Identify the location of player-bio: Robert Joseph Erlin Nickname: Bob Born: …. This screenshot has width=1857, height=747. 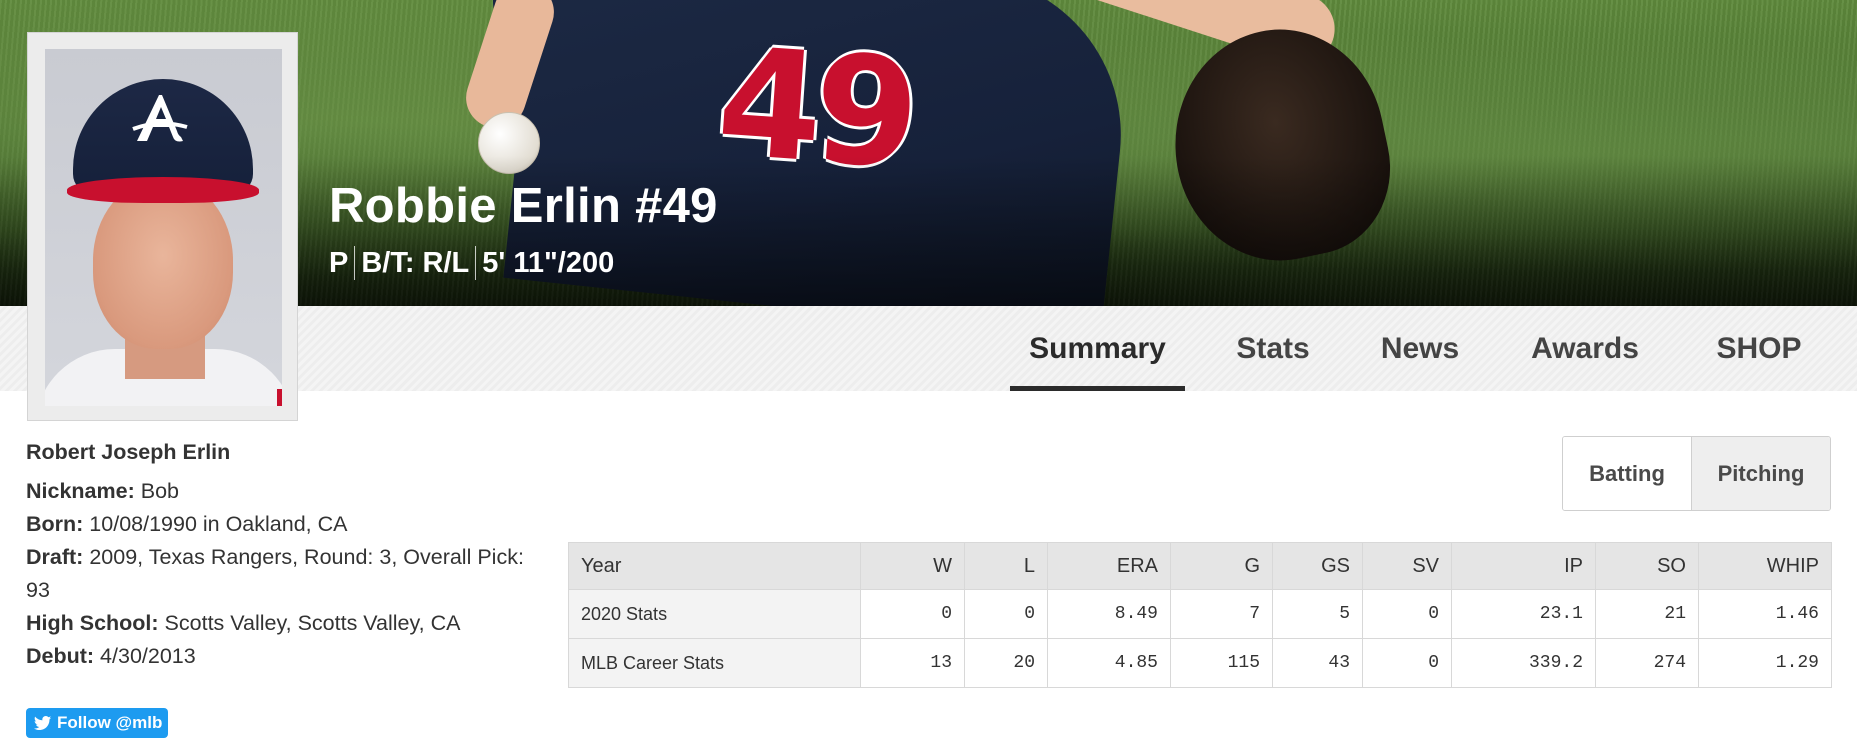
(286, 554).